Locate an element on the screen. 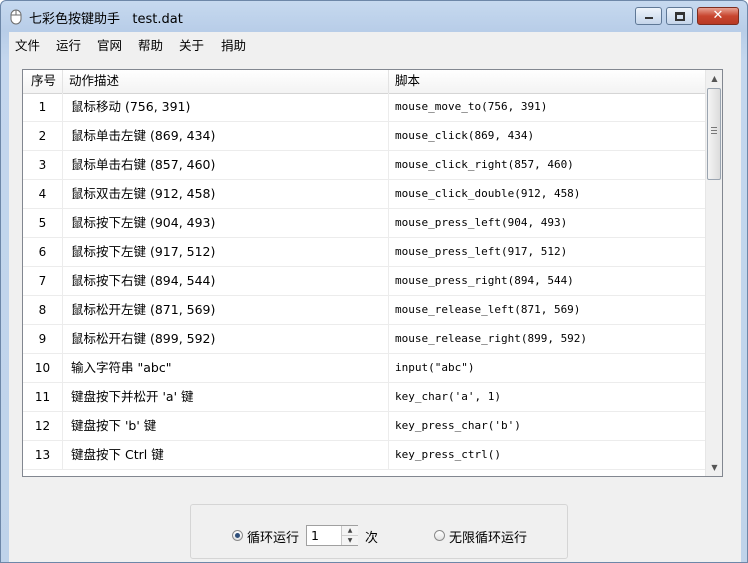 This screenshot has height=563, width=748. row-description: 鼠标按下左键 (917, 512) is located at coordinates (226, 252).